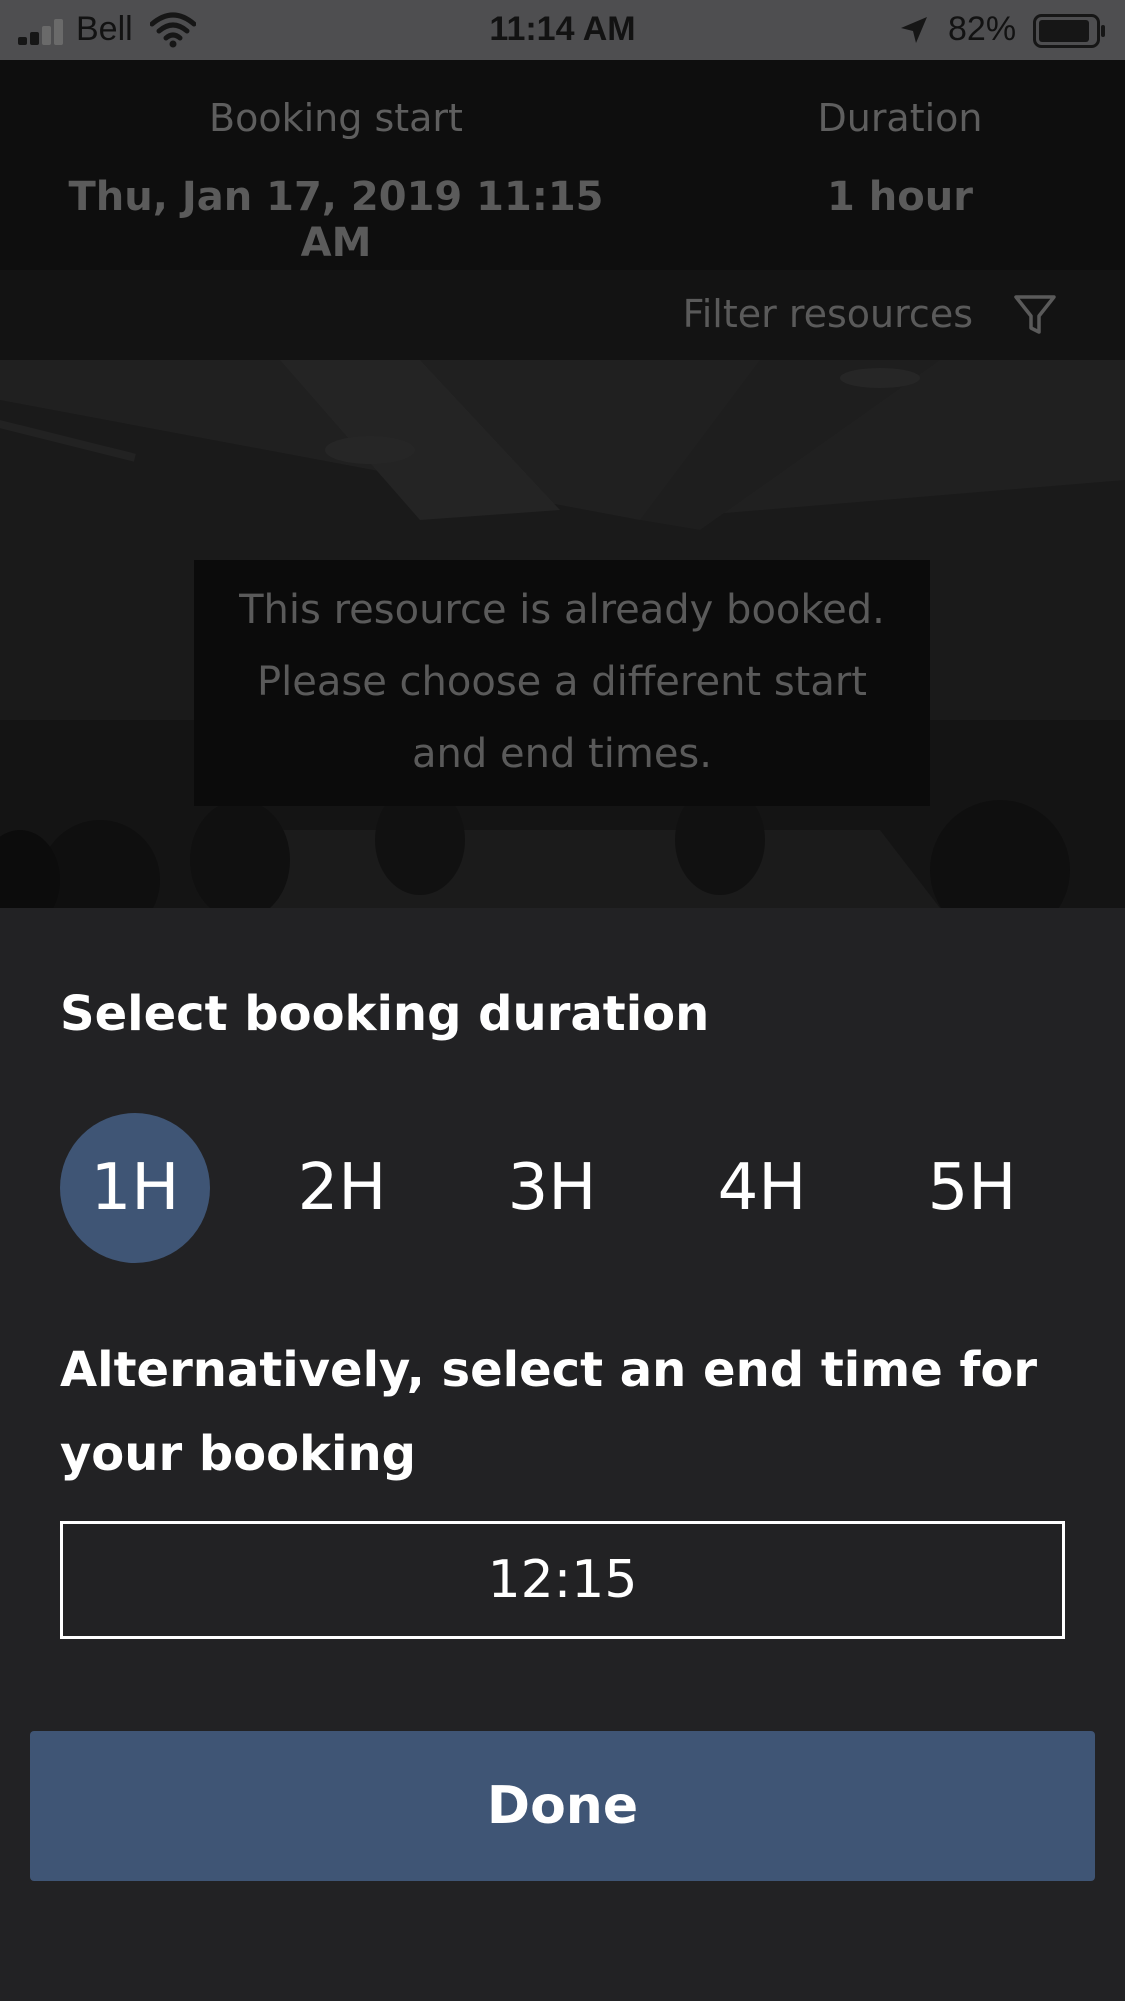  Describe the element at coordinates (562, 315) in the screenshot. I see `filter-resources-button: Filter resources` at that location.